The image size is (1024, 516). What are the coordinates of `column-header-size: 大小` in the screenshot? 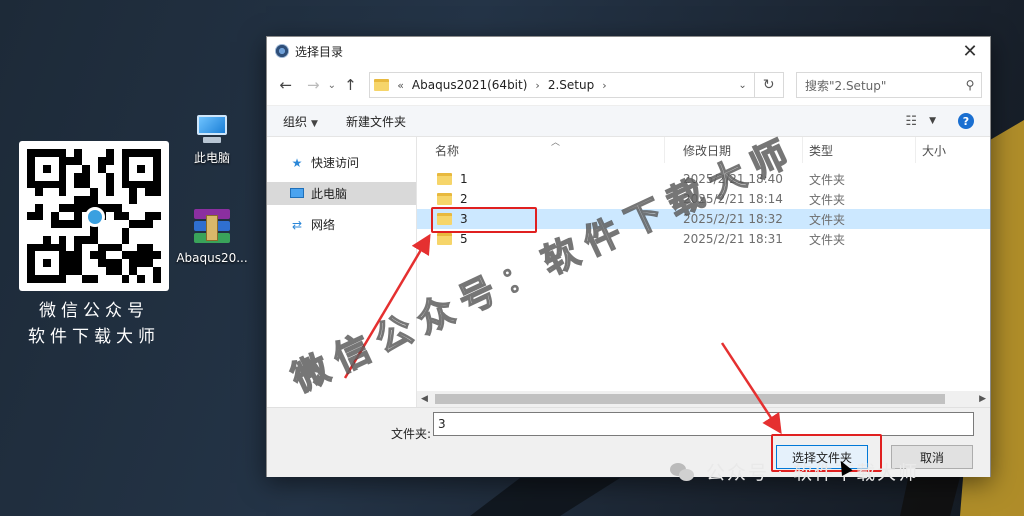 It's located at (946, 150).